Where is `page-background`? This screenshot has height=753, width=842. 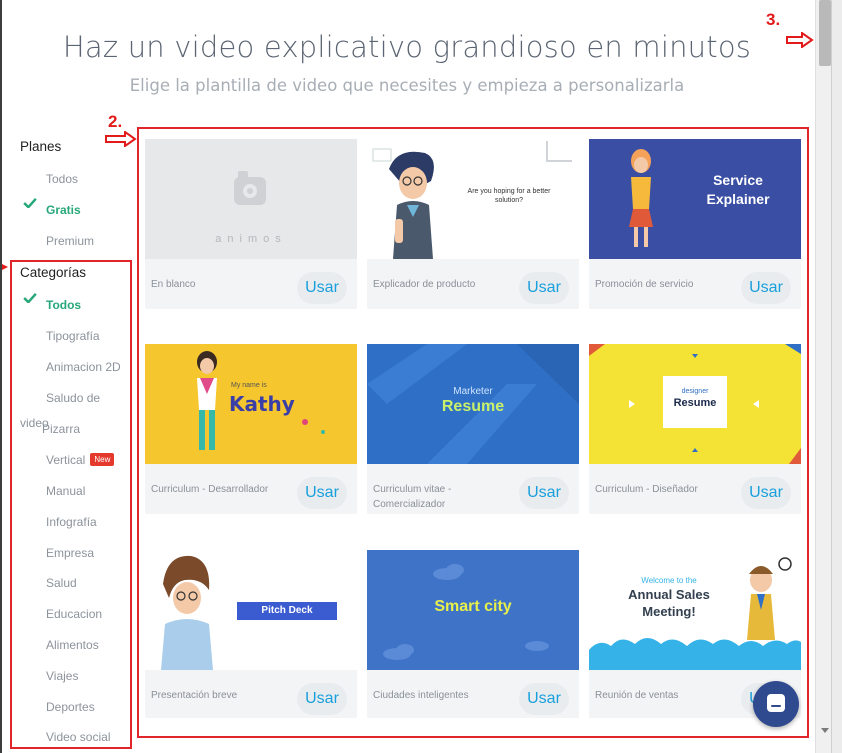
page-background is located at coordinates (837, 376).